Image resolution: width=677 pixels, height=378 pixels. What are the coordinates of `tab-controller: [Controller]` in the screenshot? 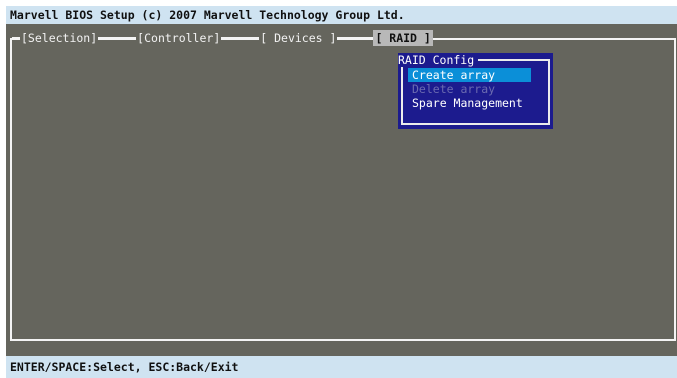 It's located at (179, 38).